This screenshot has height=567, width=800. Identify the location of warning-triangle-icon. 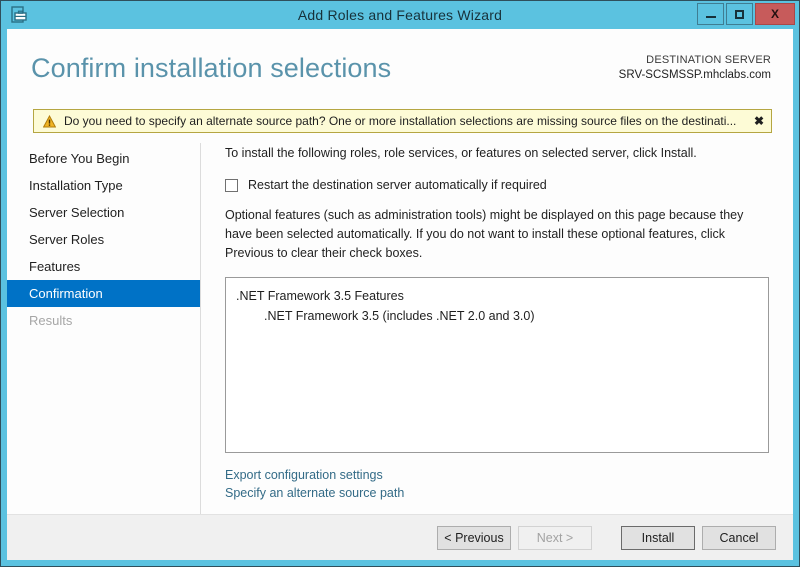
(49, 121).